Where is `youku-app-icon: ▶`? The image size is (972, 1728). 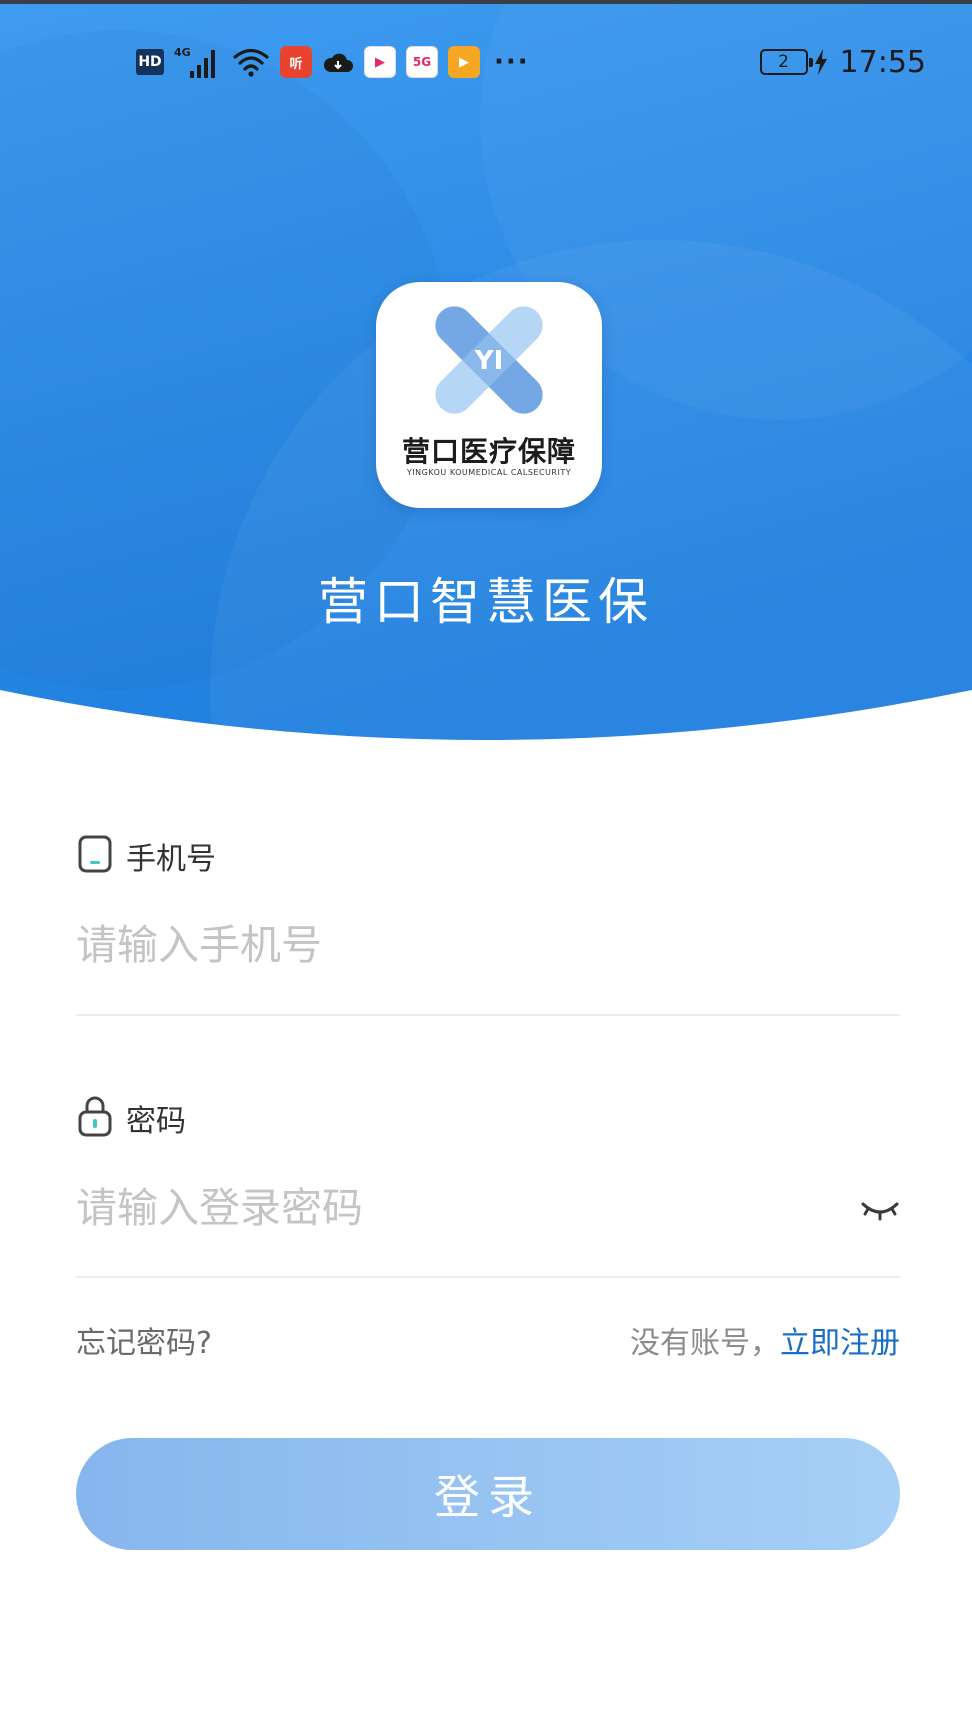 youku-app-icon: ▶ is located at coordinates (380, 62).